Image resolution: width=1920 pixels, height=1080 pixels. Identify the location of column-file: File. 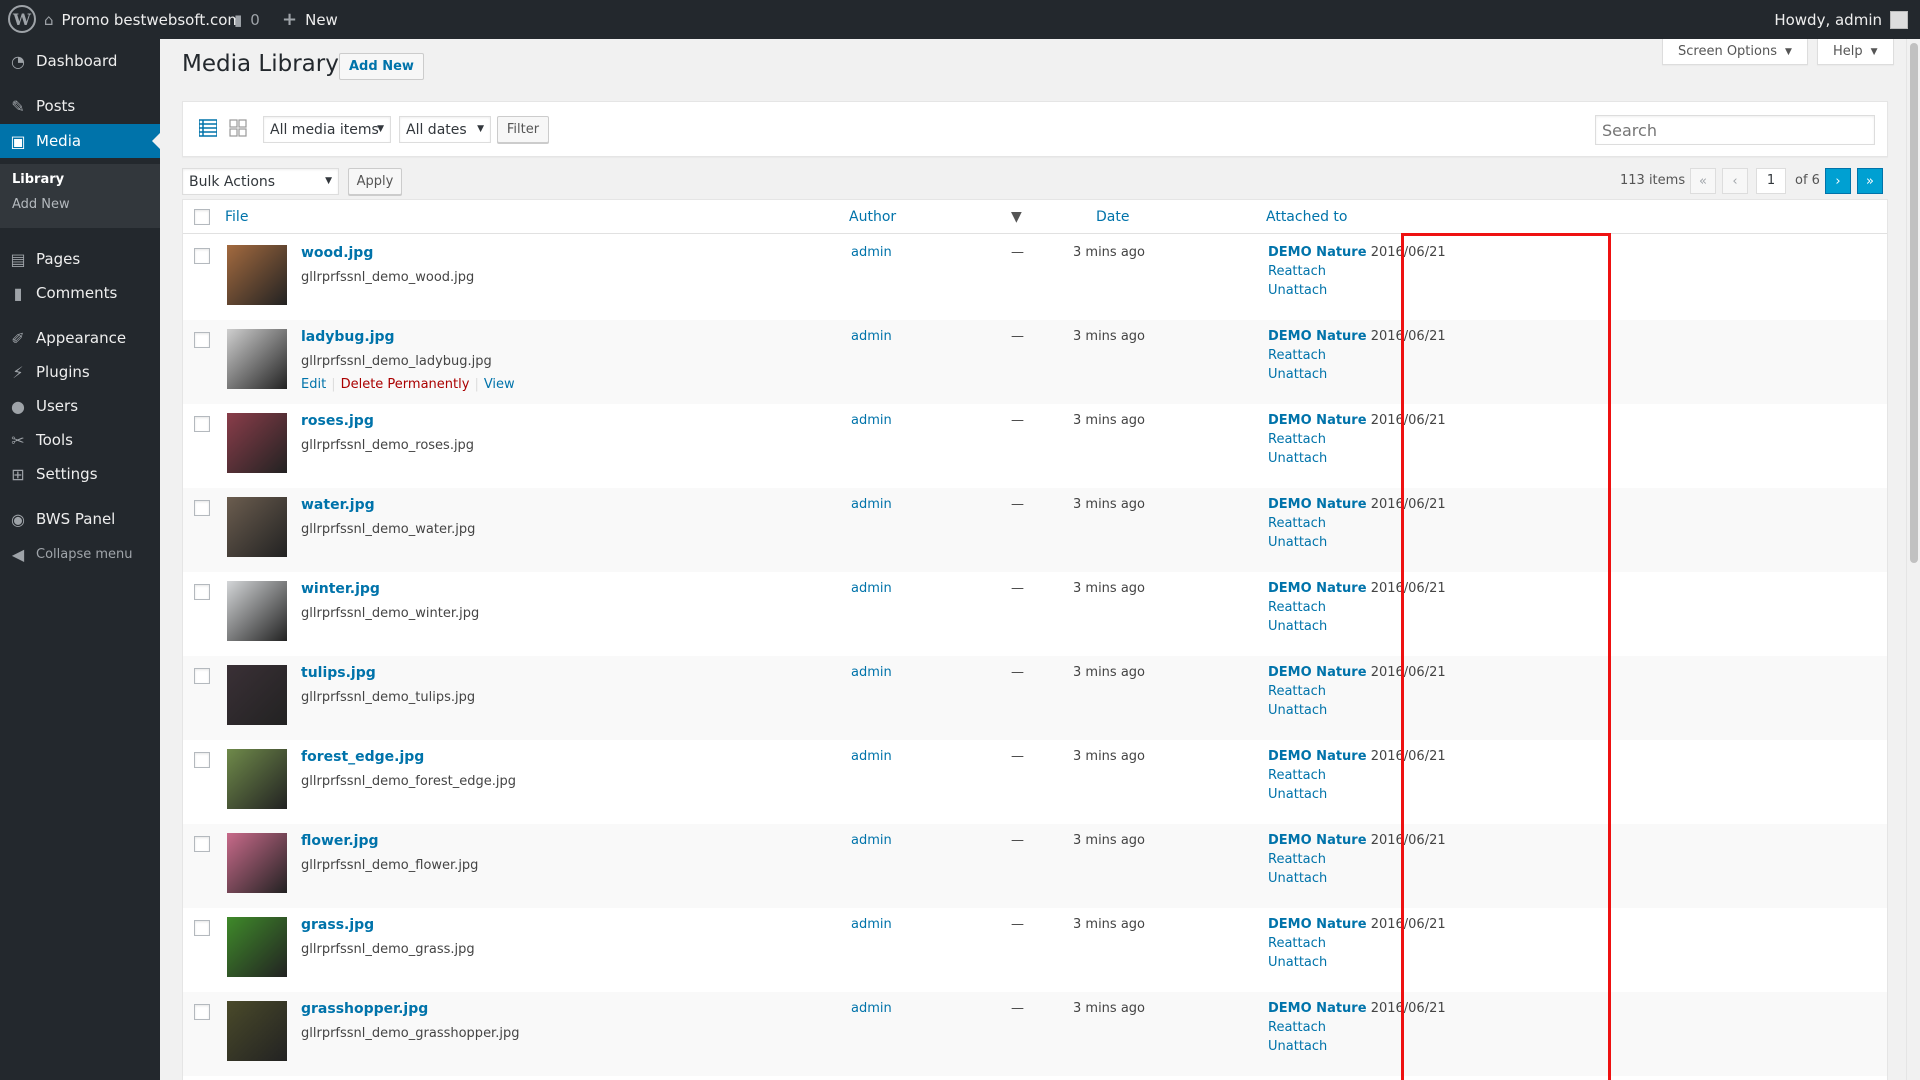
(236, 217).